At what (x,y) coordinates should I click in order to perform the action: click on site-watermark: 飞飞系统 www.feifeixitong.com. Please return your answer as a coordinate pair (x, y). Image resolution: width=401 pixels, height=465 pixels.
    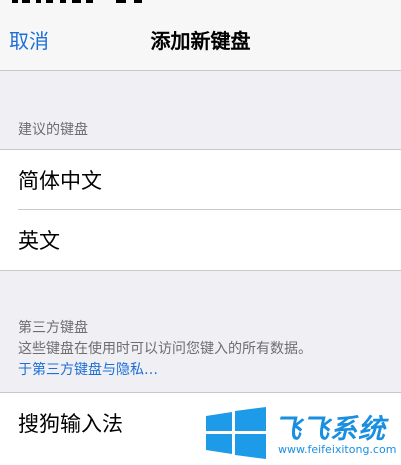
    Looking at the image, I should click on (301, 433).